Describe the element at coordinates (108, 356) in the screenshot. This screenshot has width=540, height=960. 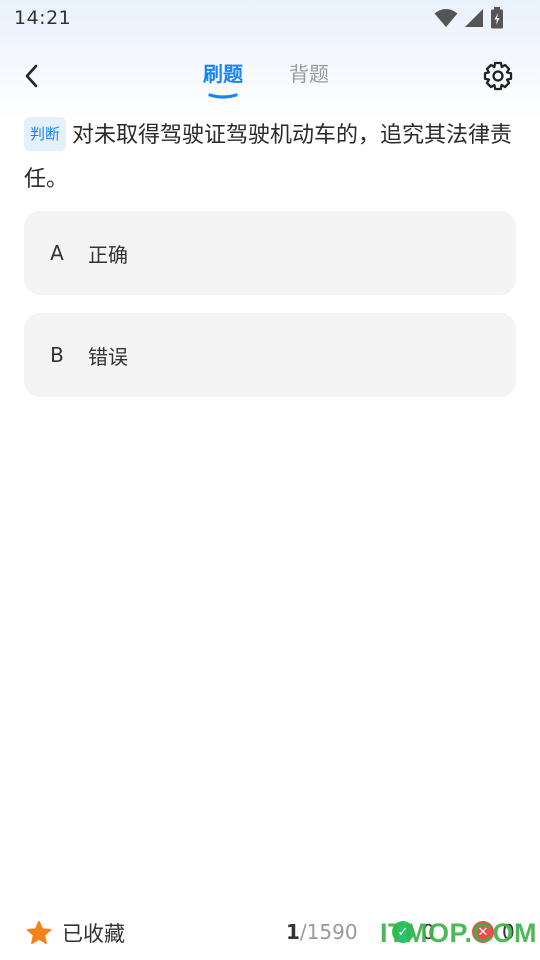
I see `option-text: 错误` at that location.